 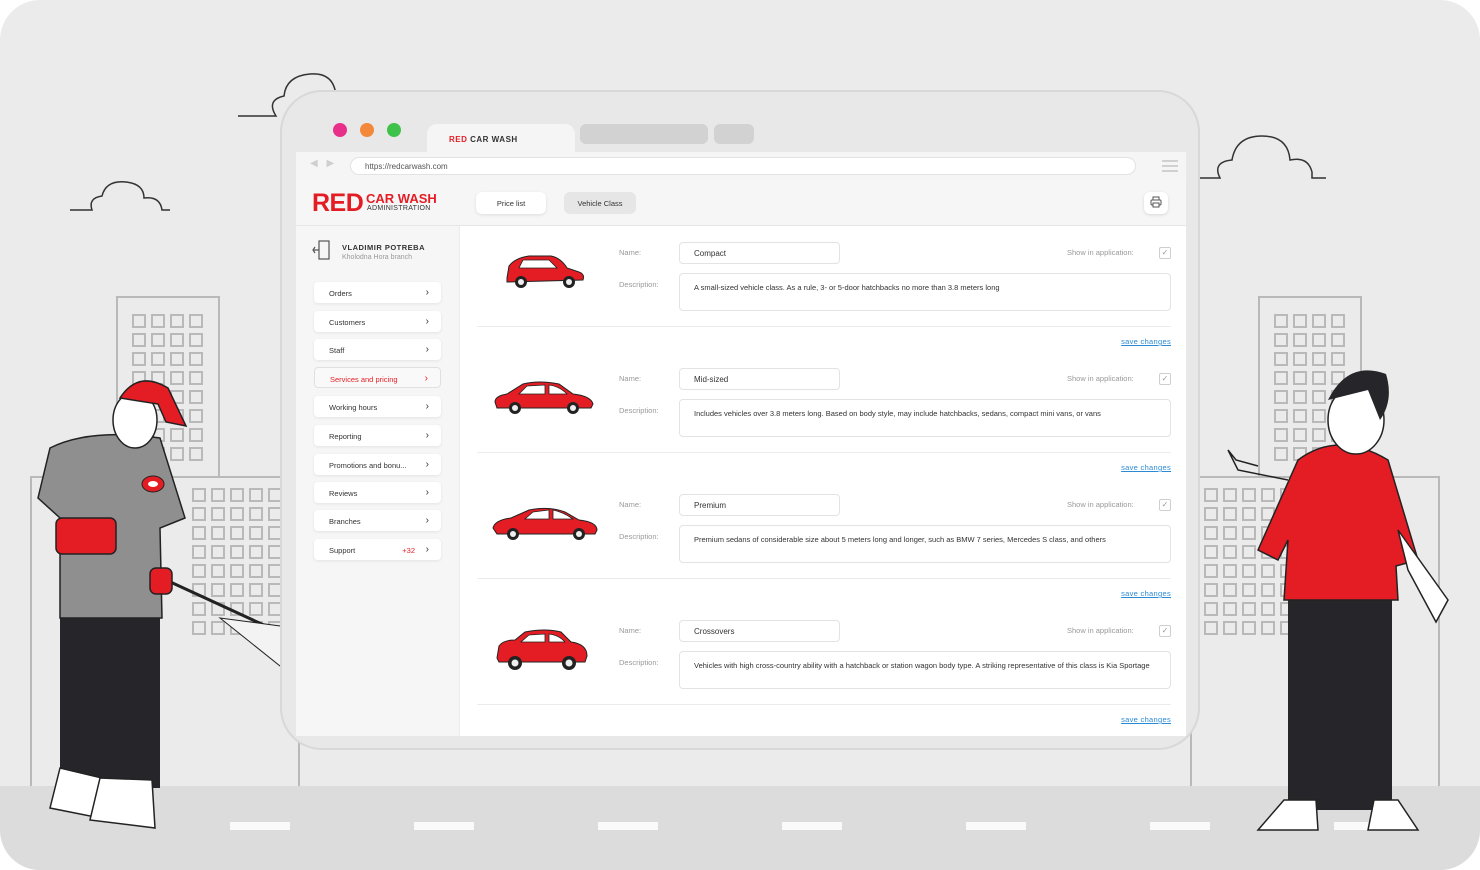 I want to click on sidebar-item-customers: Customers ›, so click(x=377, y=321).